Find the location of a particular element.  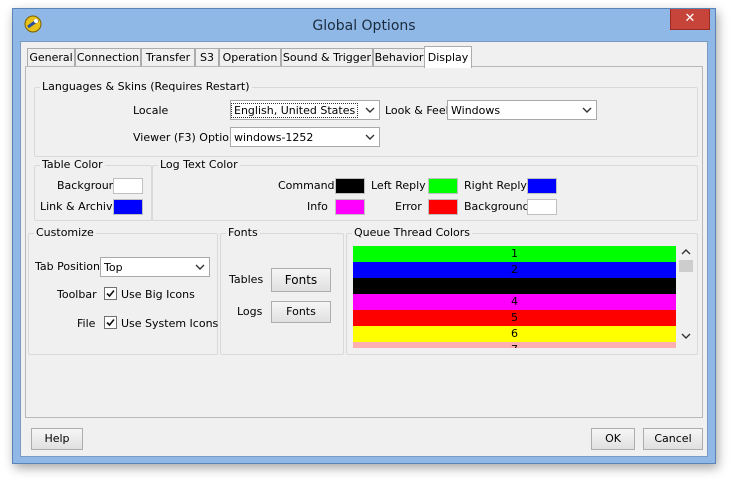

logs-fonts-button: Fonts is located at coordinates (301, 312).